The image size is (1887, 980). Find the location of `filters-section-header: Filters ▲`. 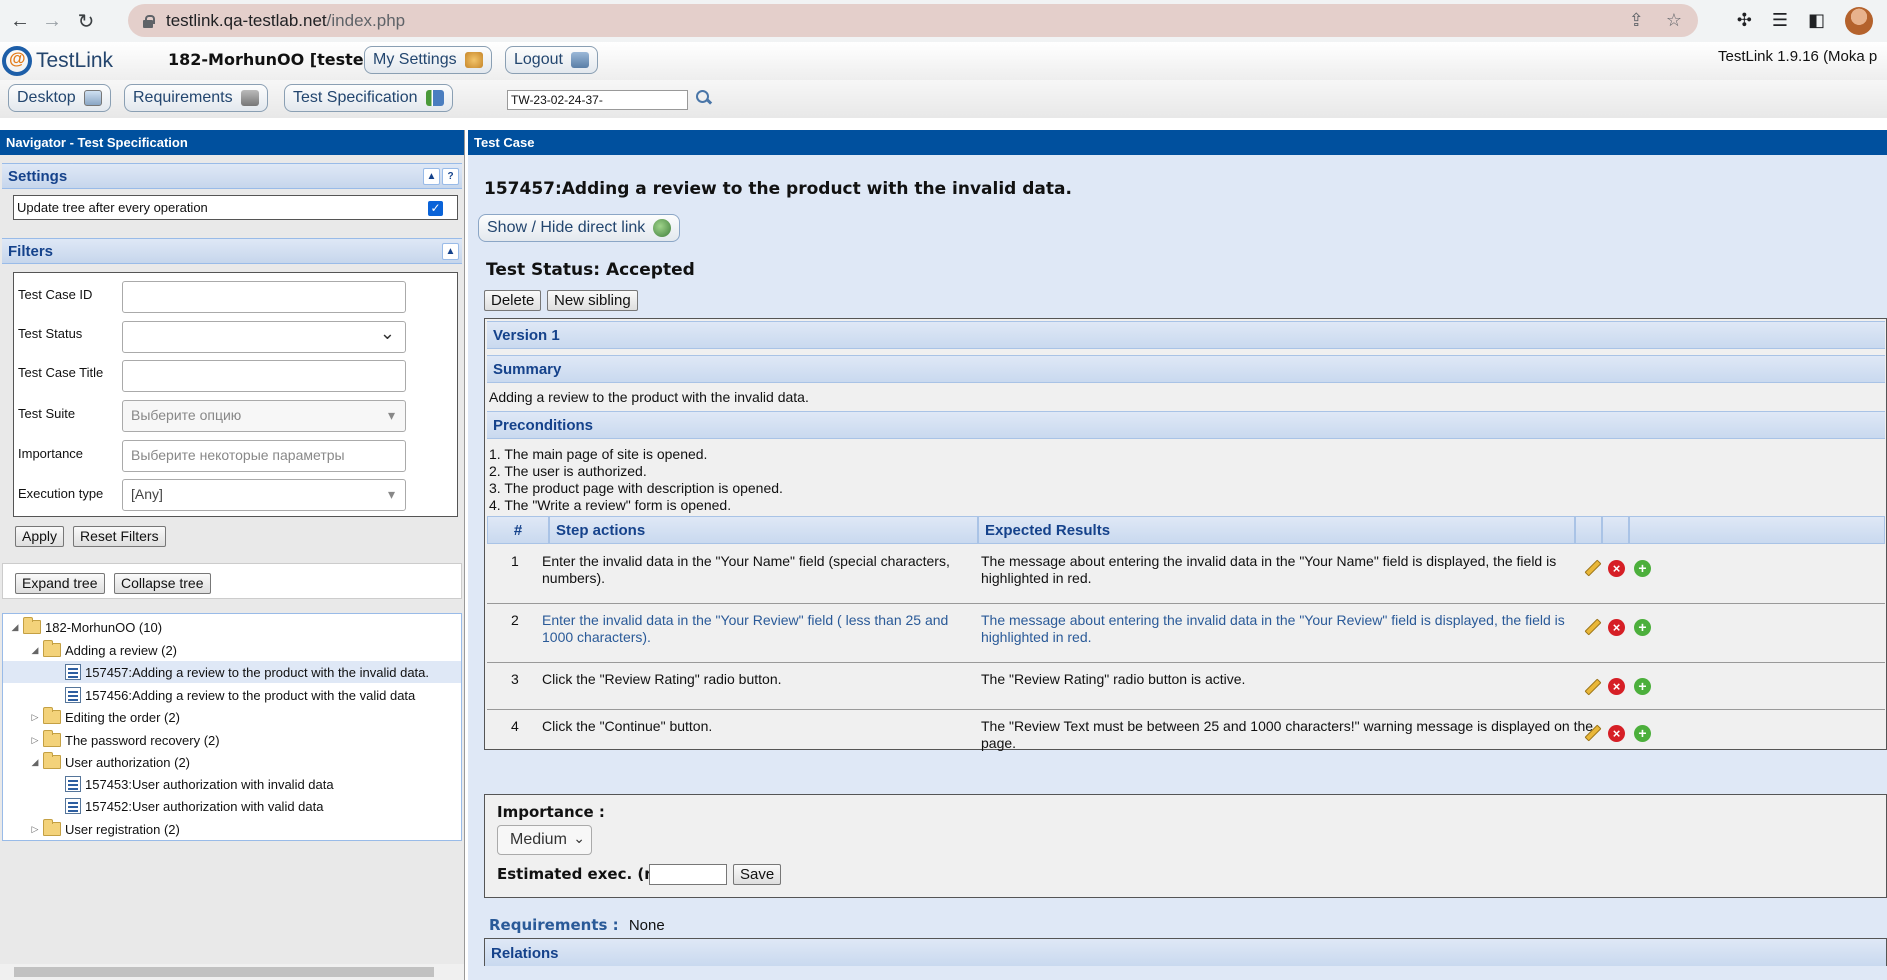

filters-section-header: Filters ▲ is located at coordinates (232, 251).